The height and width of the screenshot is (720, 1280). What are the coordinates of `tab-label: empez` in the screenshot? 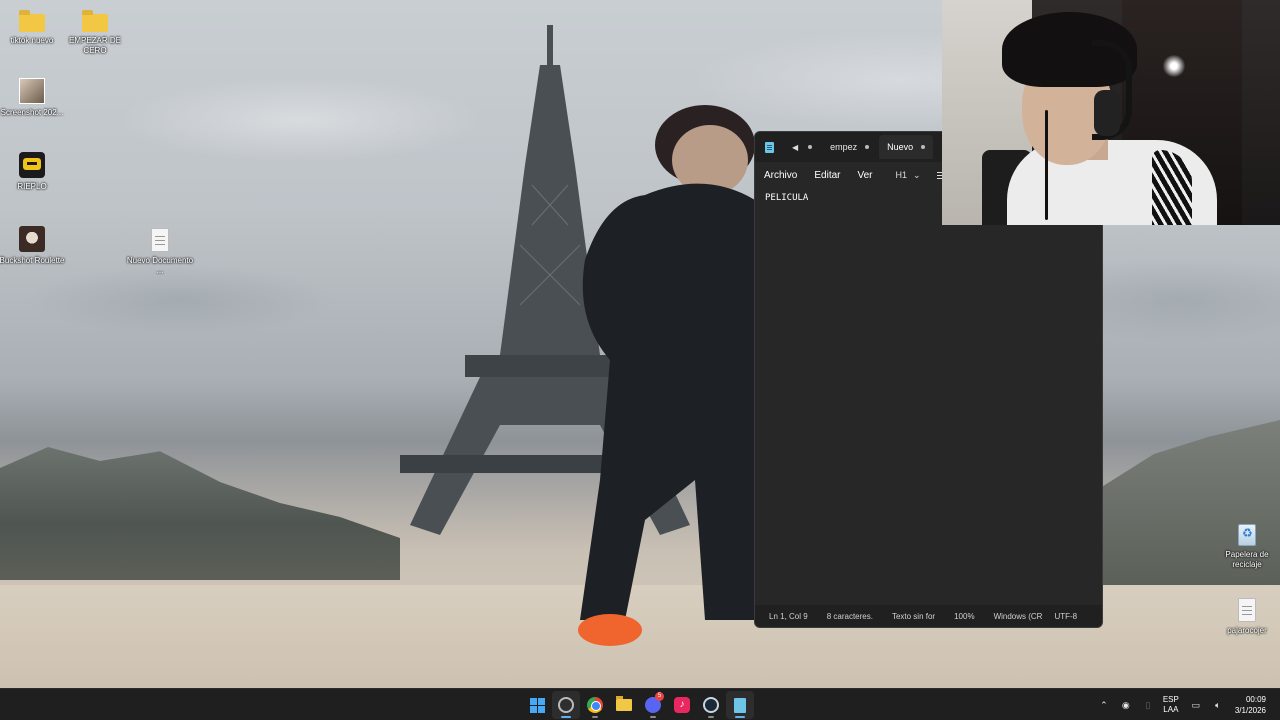 It's located at (844, 147).